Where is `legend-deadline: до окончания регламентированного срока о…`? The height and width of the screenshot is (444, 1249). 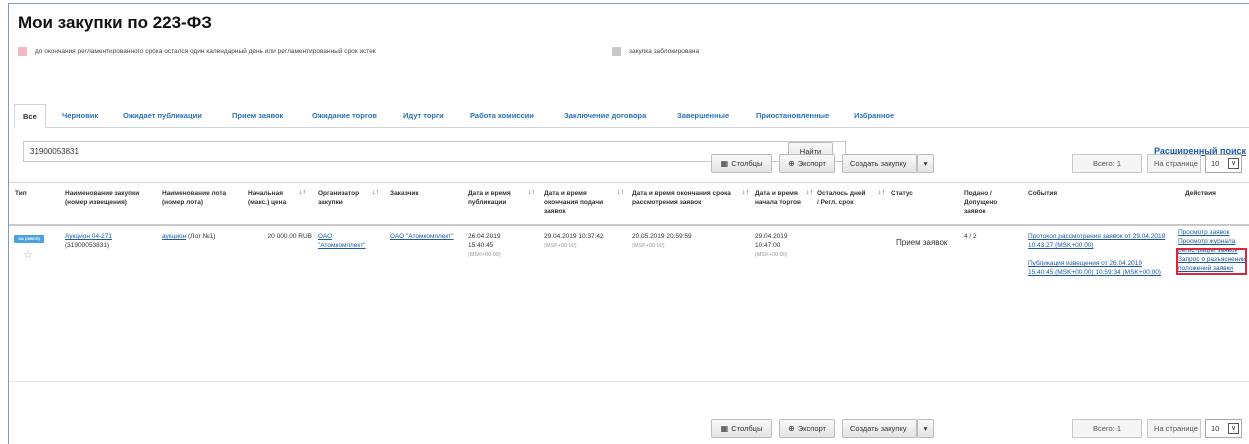
legend-deadline: до окончания регламентированного срока о… is located at coordinates (197, 51).